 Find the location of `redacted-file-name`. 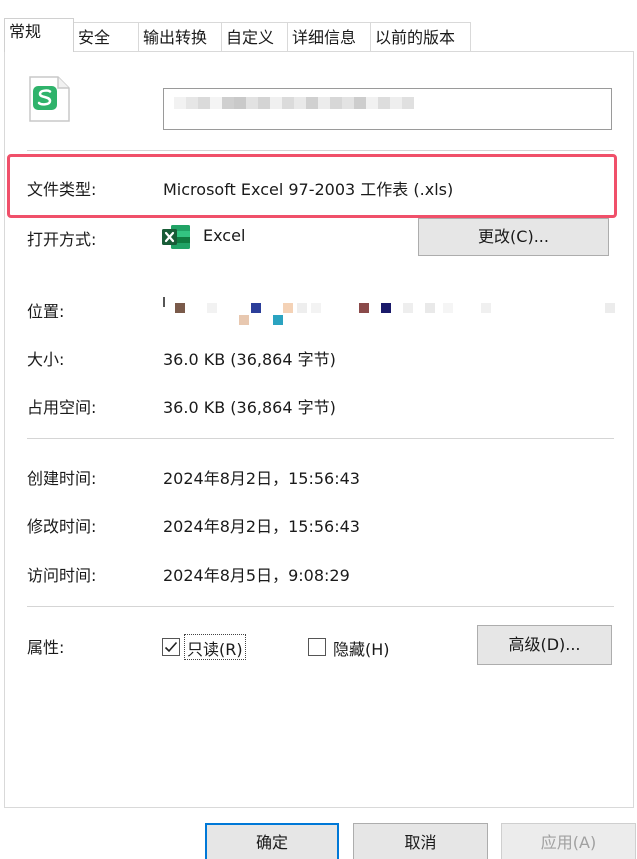

redacted-file-name is located at coordinates (294, 103).